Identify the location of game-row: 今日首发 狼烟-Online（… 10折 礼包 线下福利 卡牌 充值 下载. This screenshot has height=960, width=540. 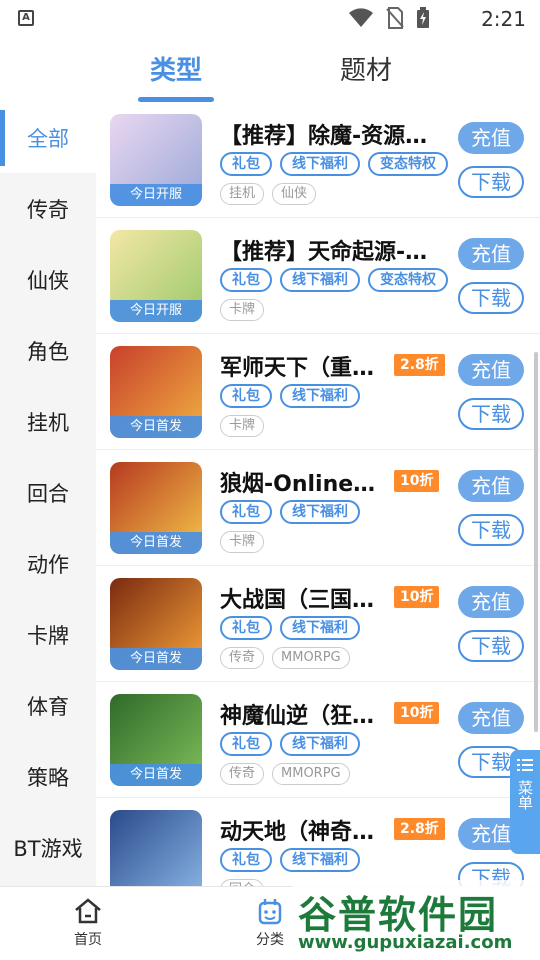
(318, 508).